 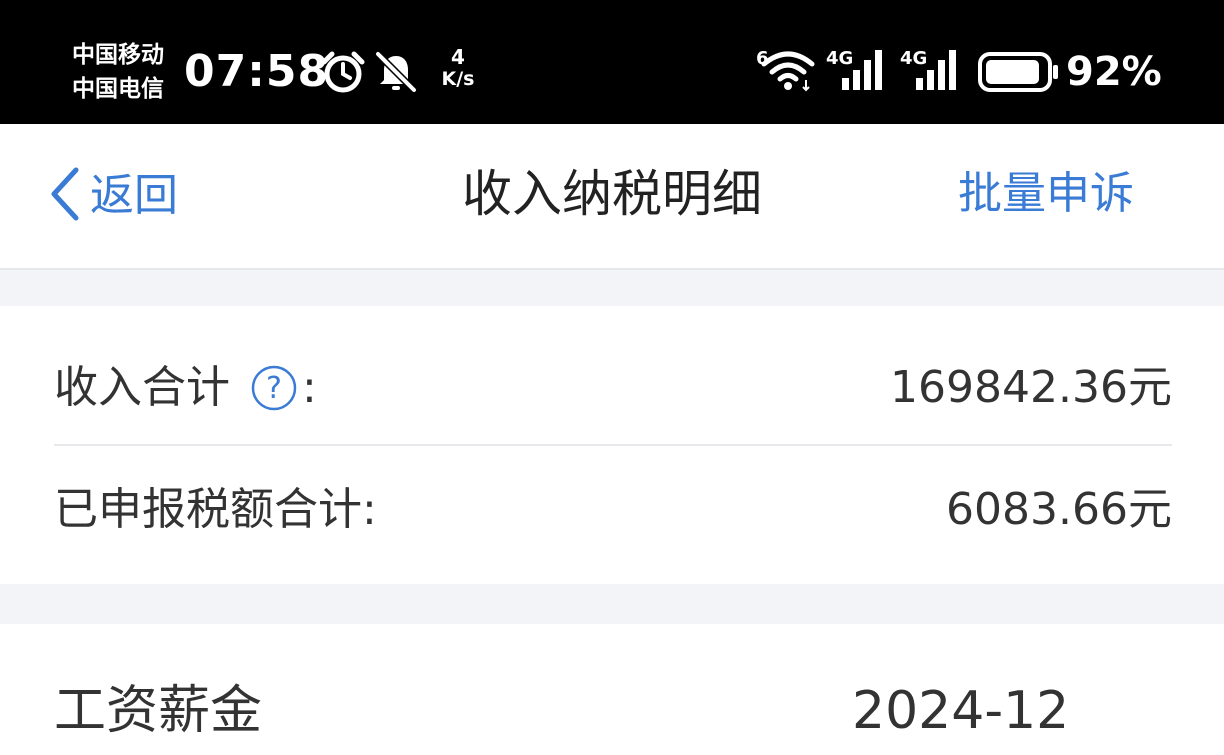 I want to click on batch-appeal-button: 批量申诉, so click(x=1046, y=194).